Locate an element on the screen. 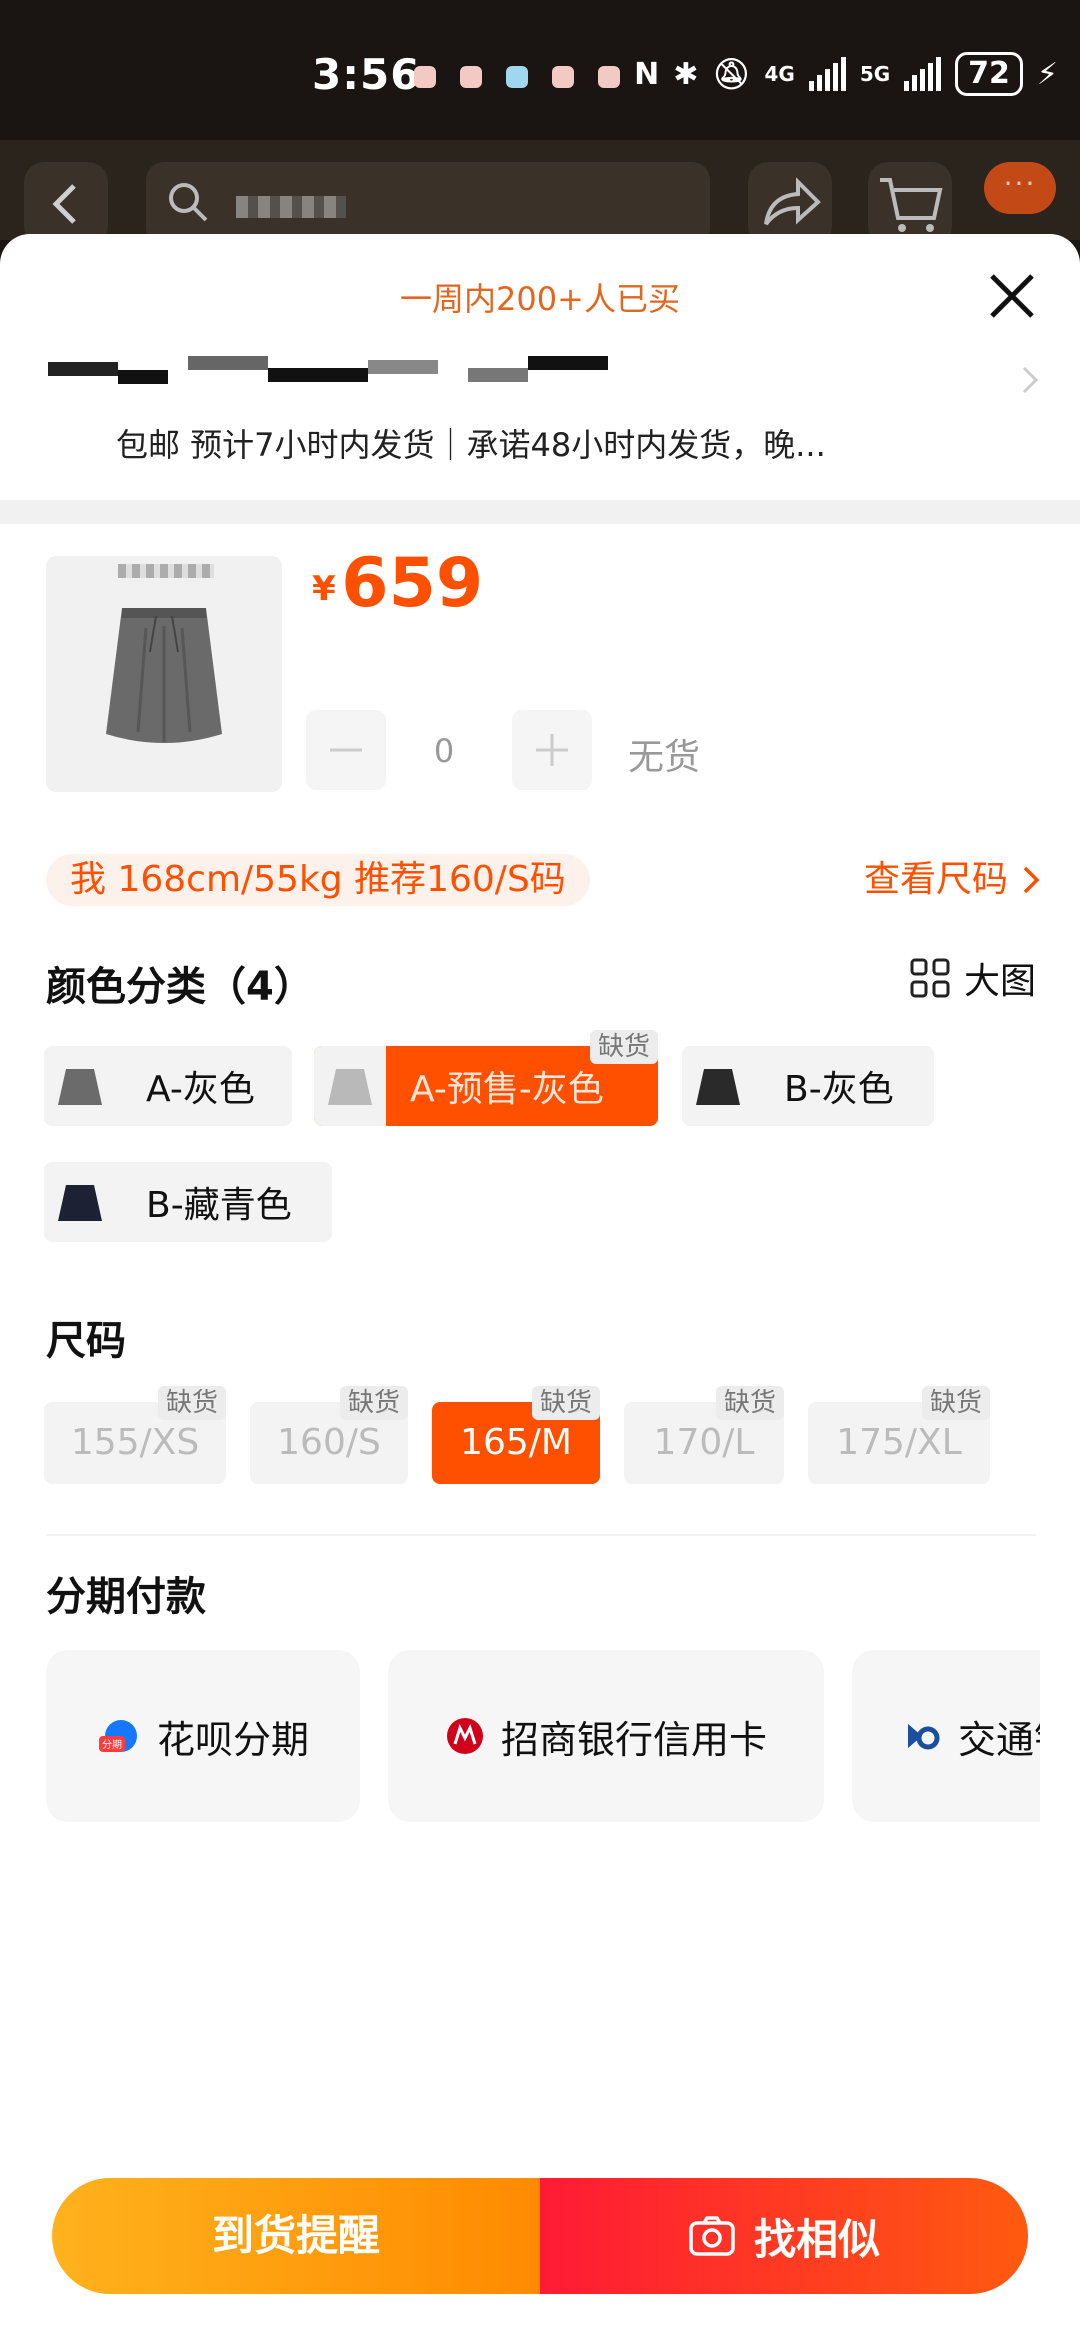  battery-indicator: 72 is located at coordinates (989, 74).